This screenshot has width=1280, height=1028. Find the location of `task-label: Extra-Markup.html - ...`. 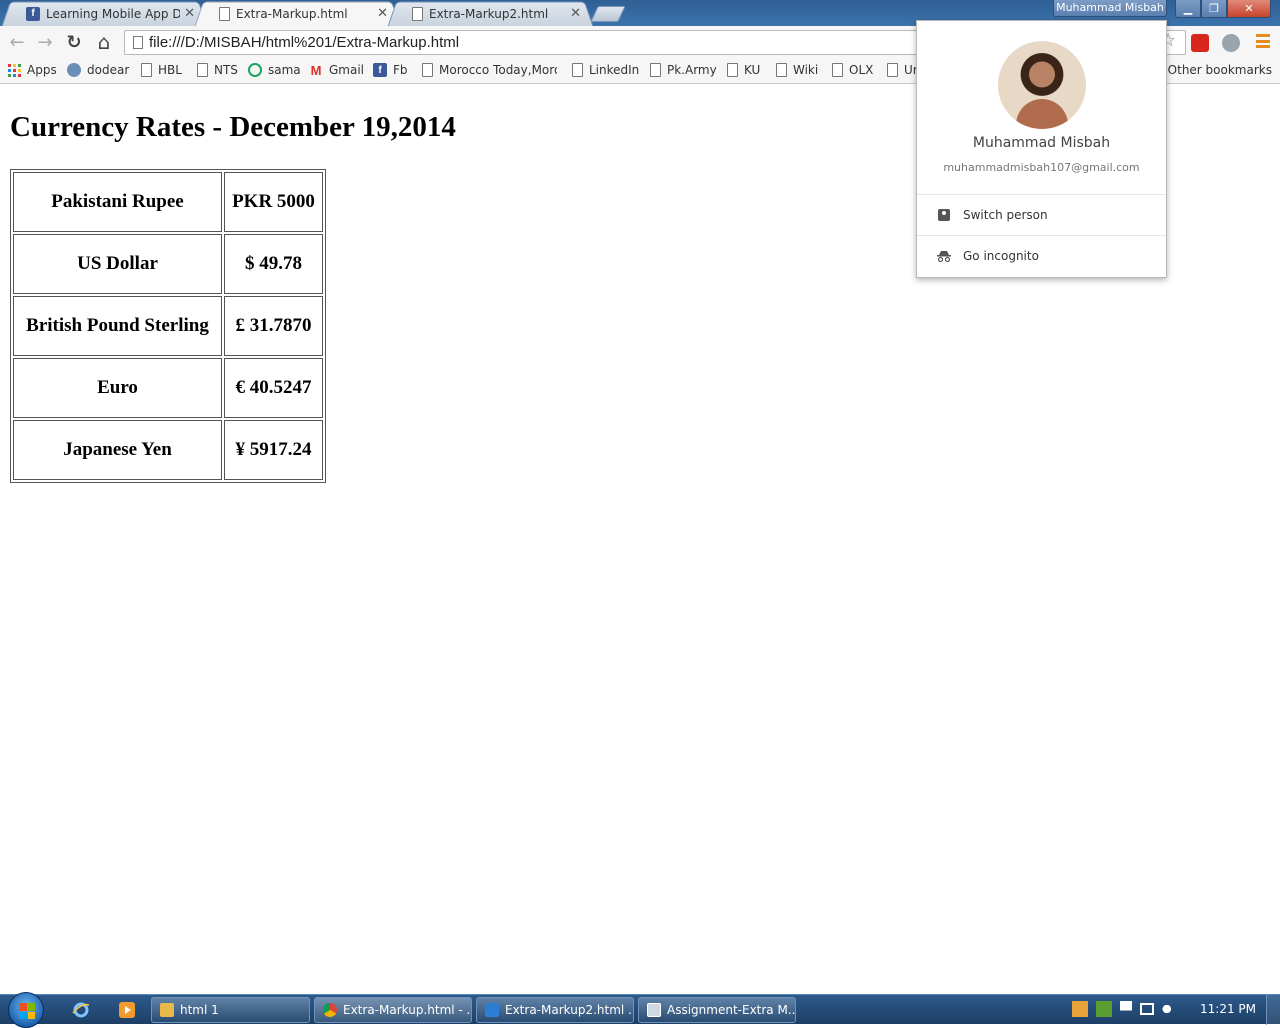

task-label: Extra-Markup.html - ... is located at coordinates (407, 1010).